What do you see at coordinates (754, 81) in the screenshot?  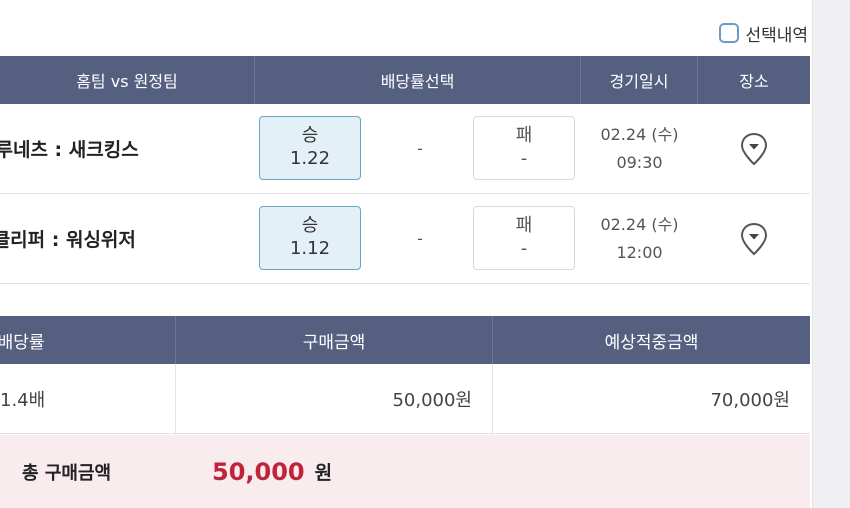 I see `header-venue: 장소` at bounding box center [754, 81].